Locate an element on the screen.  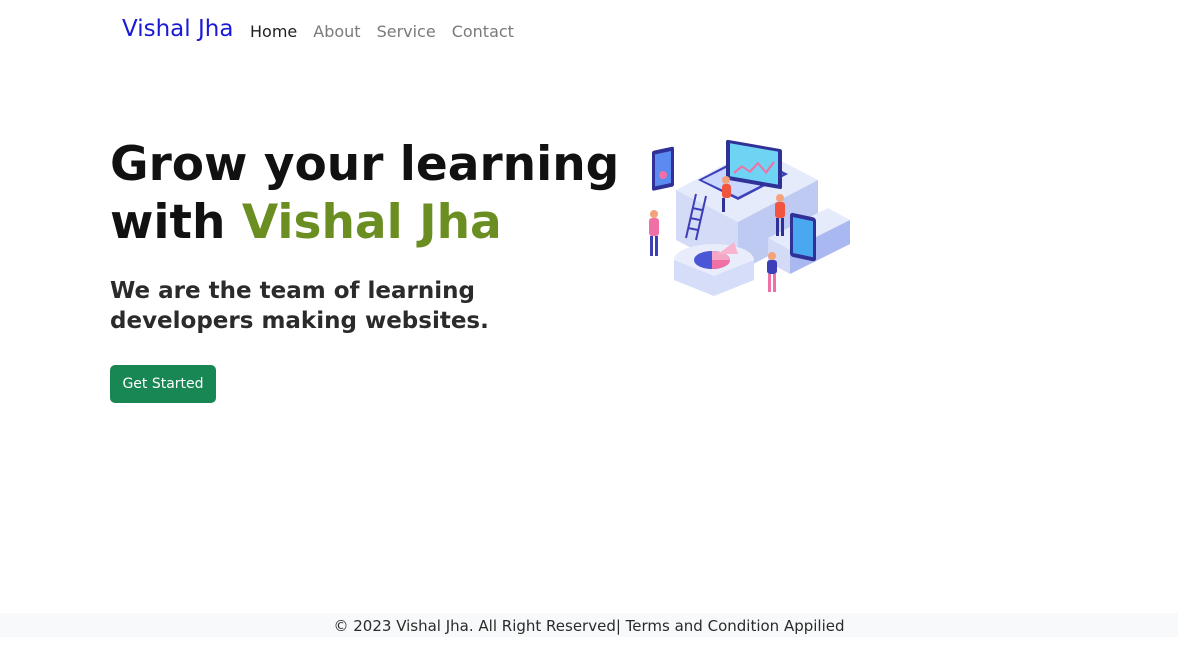
brand-logo-link: Vishal Jha is located at coordinates (177, 29).